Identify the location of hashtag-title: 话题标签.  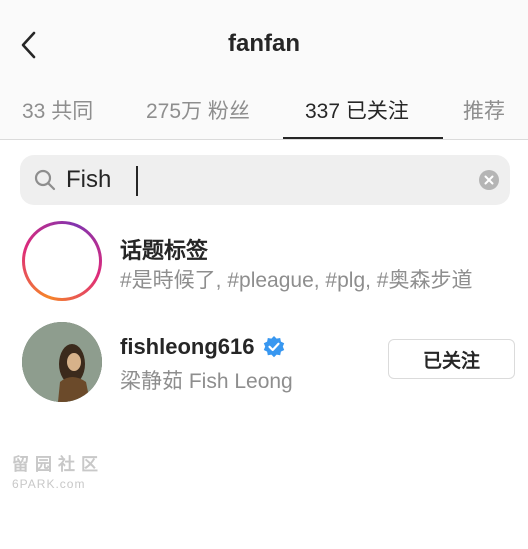
(164, 250).